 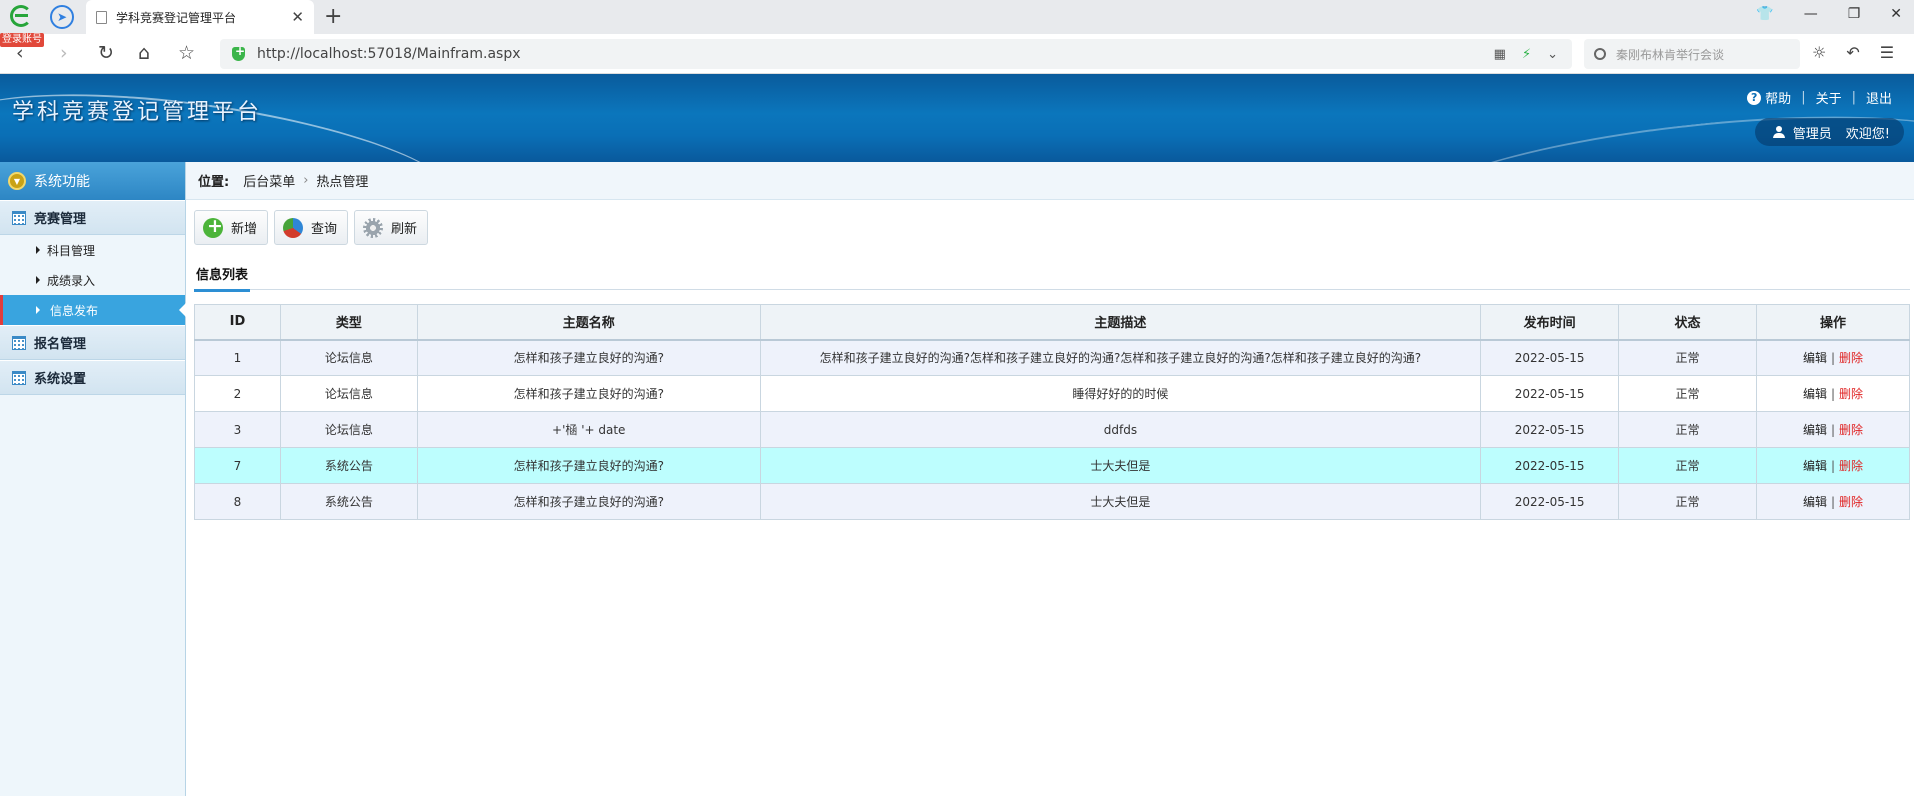 What do you see at coordinates (297, 17) in the screenshot?
I see `close-tab-icon: ✕` at bounding box center [297, 17].